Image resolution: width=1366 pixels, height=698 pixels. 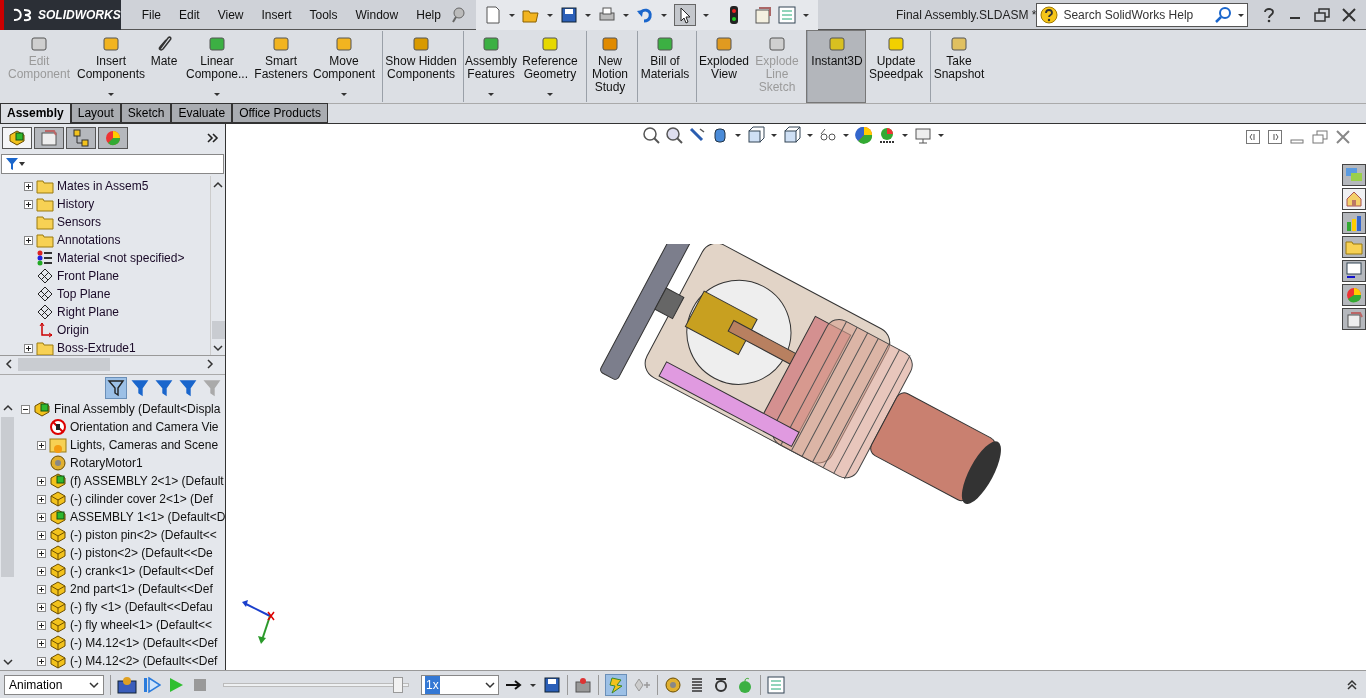 I want to click on collapse-panel-icon, so click(x=1352, y=684).